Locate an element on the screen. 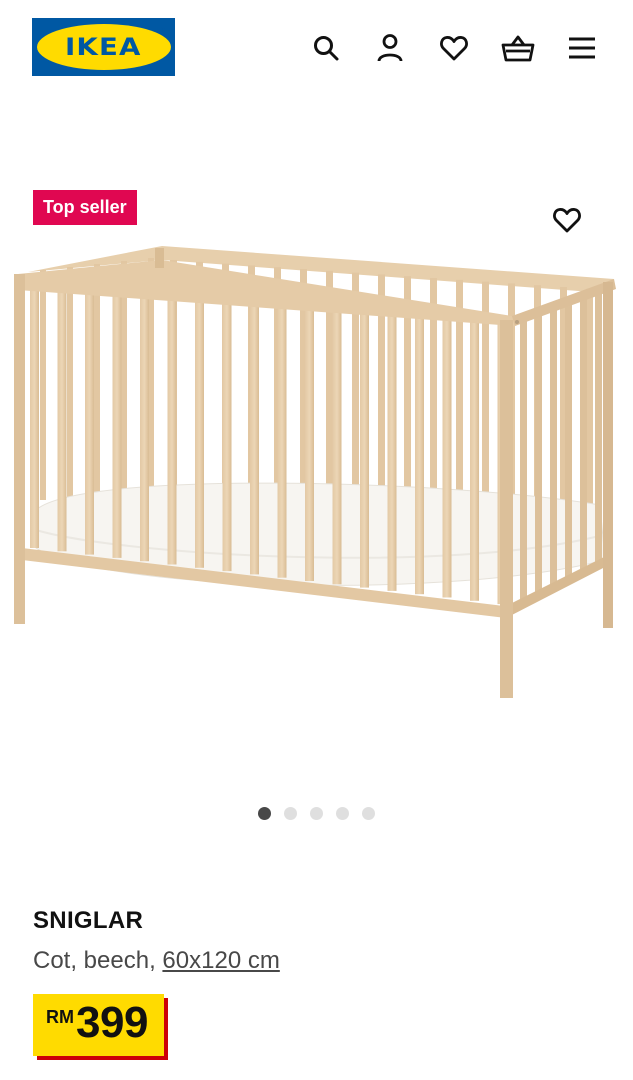 The height and width of the screenshot is (1080, 633). menu-icon is located at coordinates (582, 48).